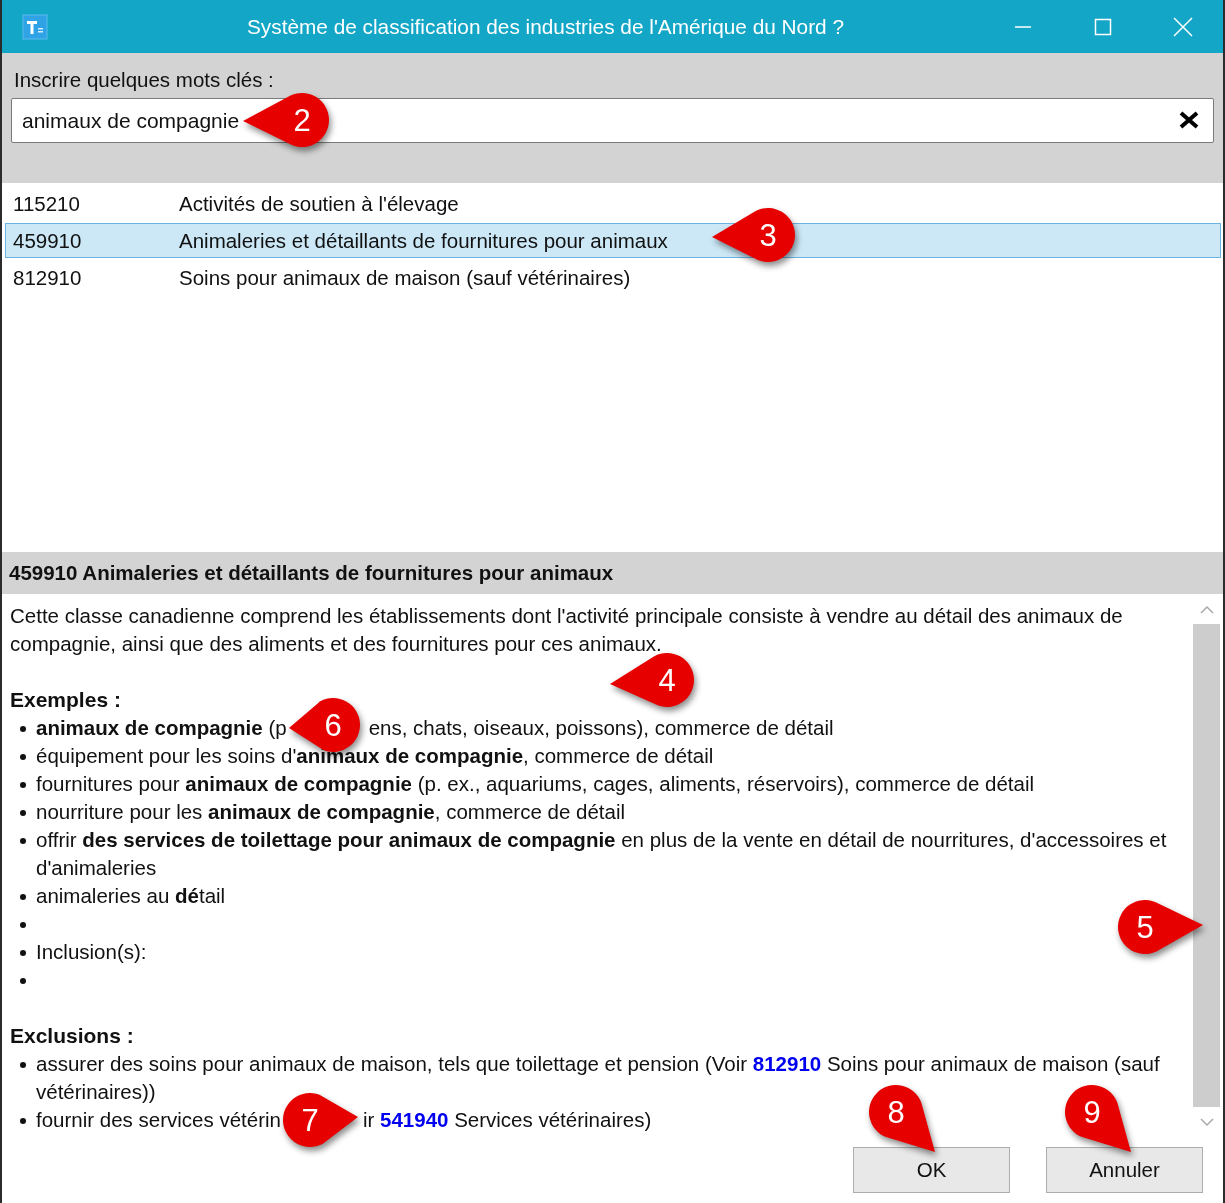 The height and width of the screenshot is (1203, 1225). Describe the element at coordinates (1124, 1170) in the screenshot. I see `cancel-button: Annuler` at that location.